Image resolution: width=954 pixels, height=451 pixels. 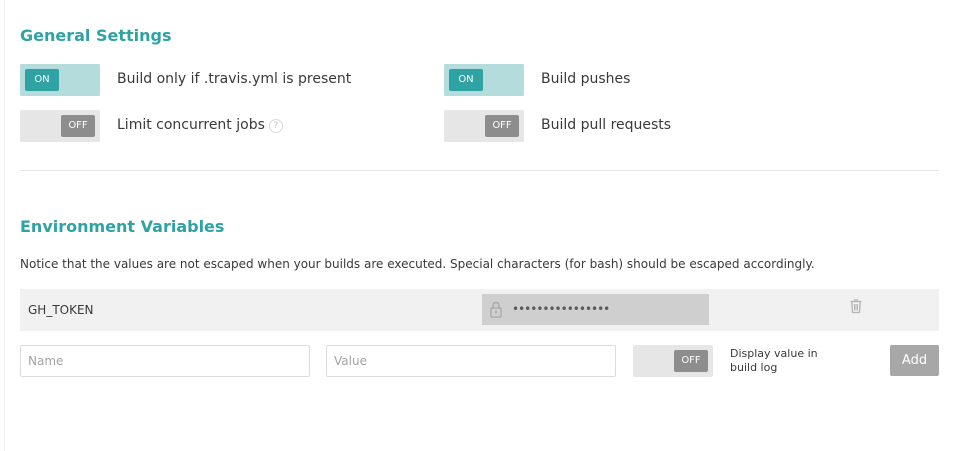 I want to click on display-value-label: Display value in build log, so click(x=774, y=360).